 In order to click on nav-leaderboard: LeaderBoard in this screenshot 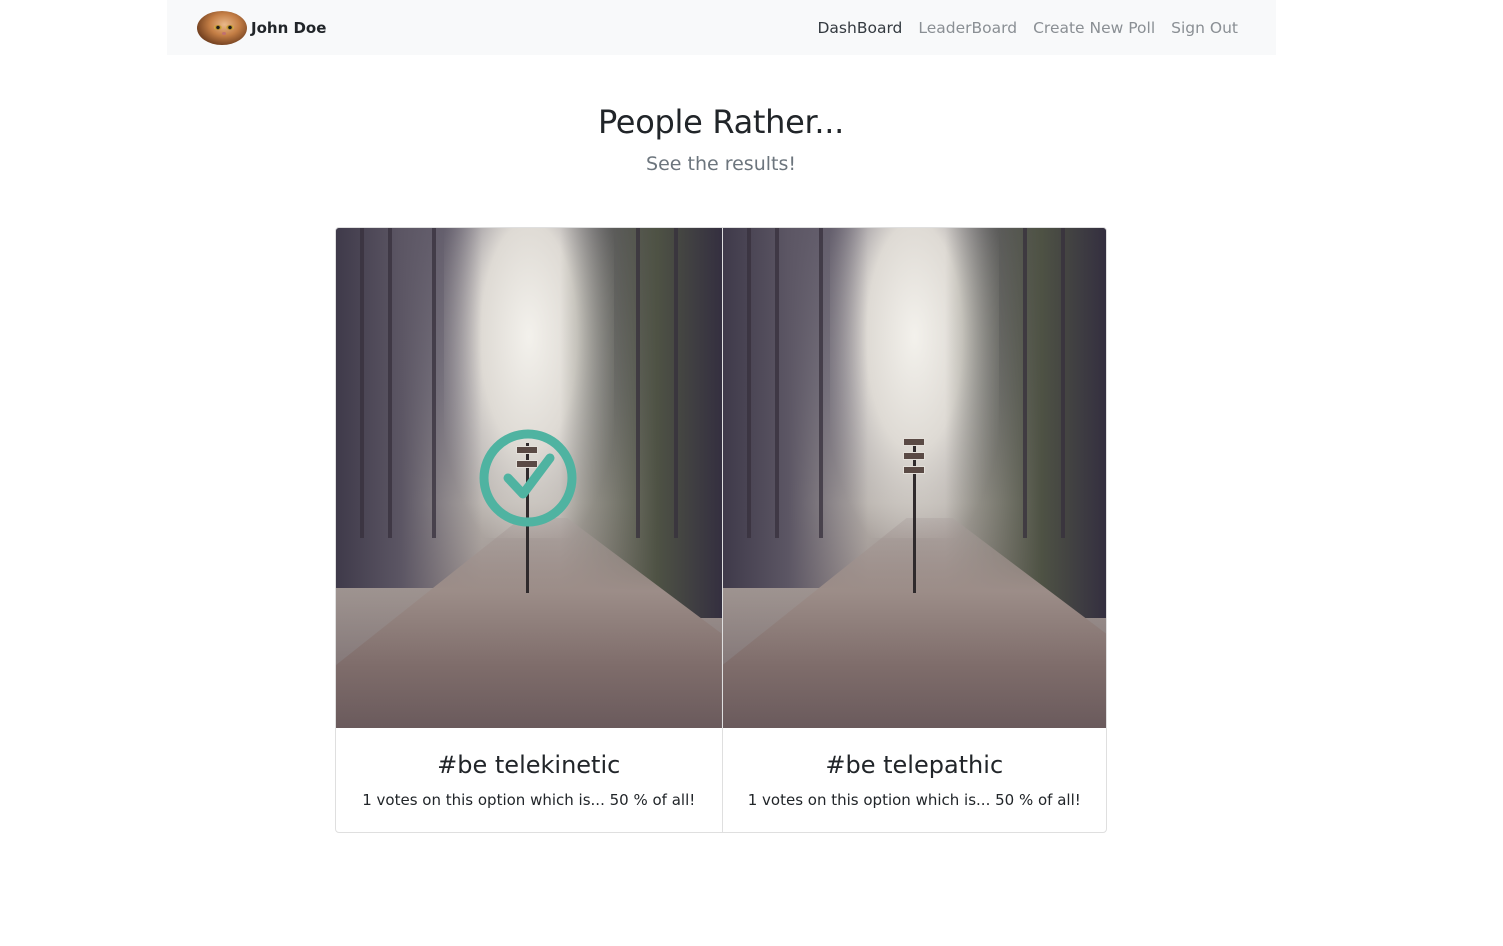, I will do `click(967, 28)`.